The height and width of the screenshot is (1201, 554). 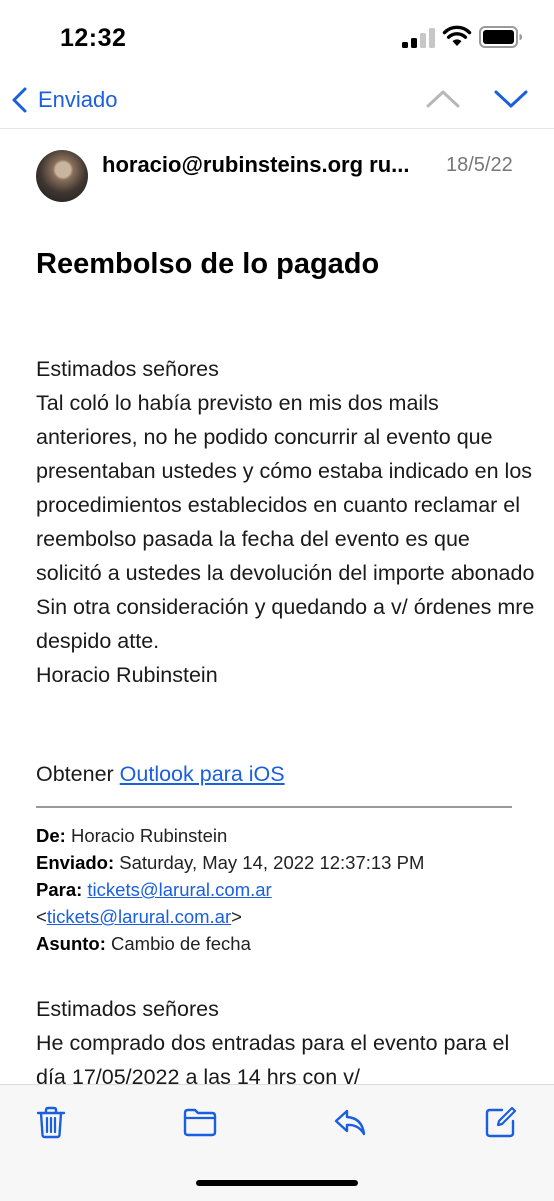 What do you see at coordinates (511, 99) in the screenshot?
I see `next-message-chevron-down-icon` at bounding box center [511, 99].